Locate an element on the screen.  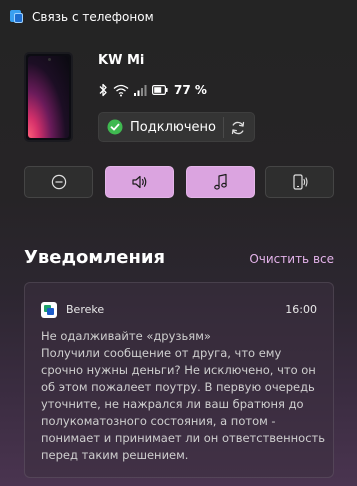
minus-circle-icon is located at coordinates (58, 182).